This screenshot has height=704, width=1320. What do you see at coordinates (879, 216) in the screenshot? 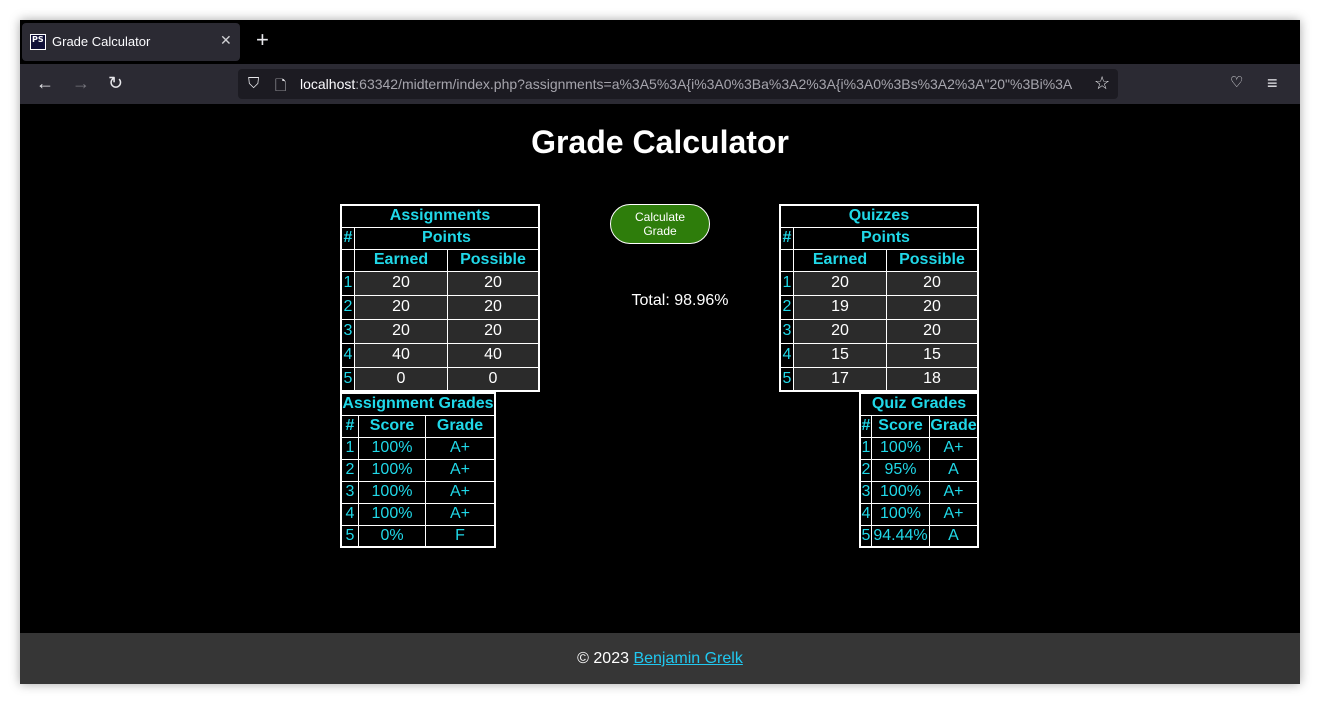
I see `quizzes-title: Quizzes` at bounding box center [879, 216].